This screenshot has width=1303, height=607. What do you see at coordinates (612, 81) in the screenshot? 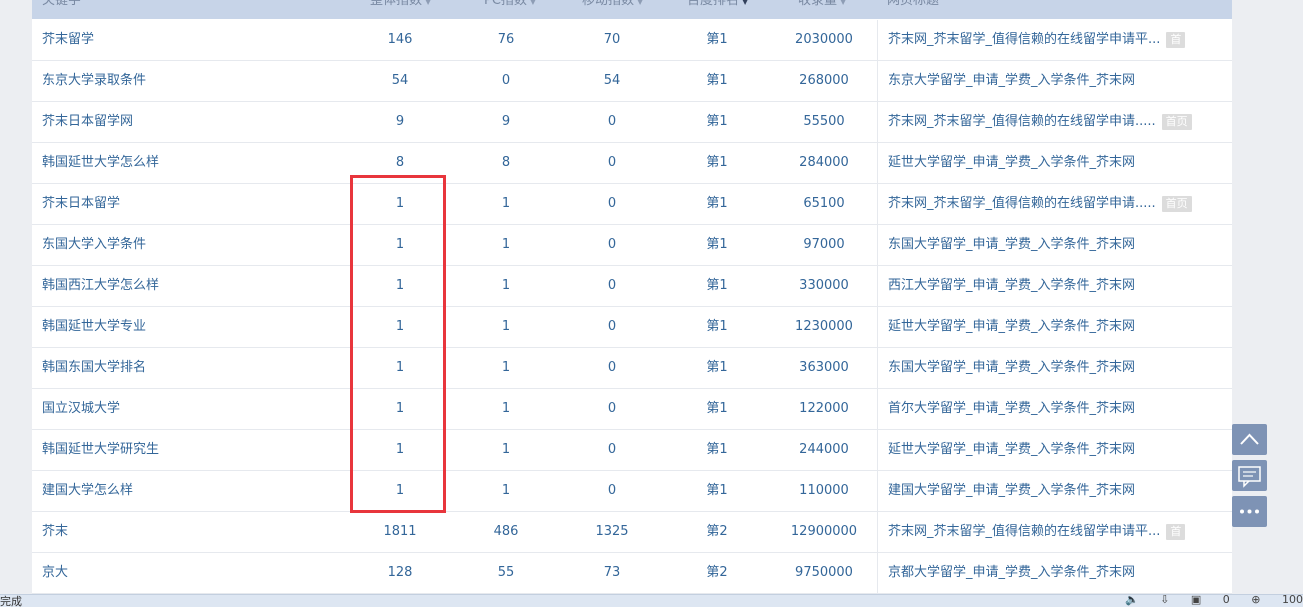
I see `mobile-index-value: 54` at bounding box center [612, 81].